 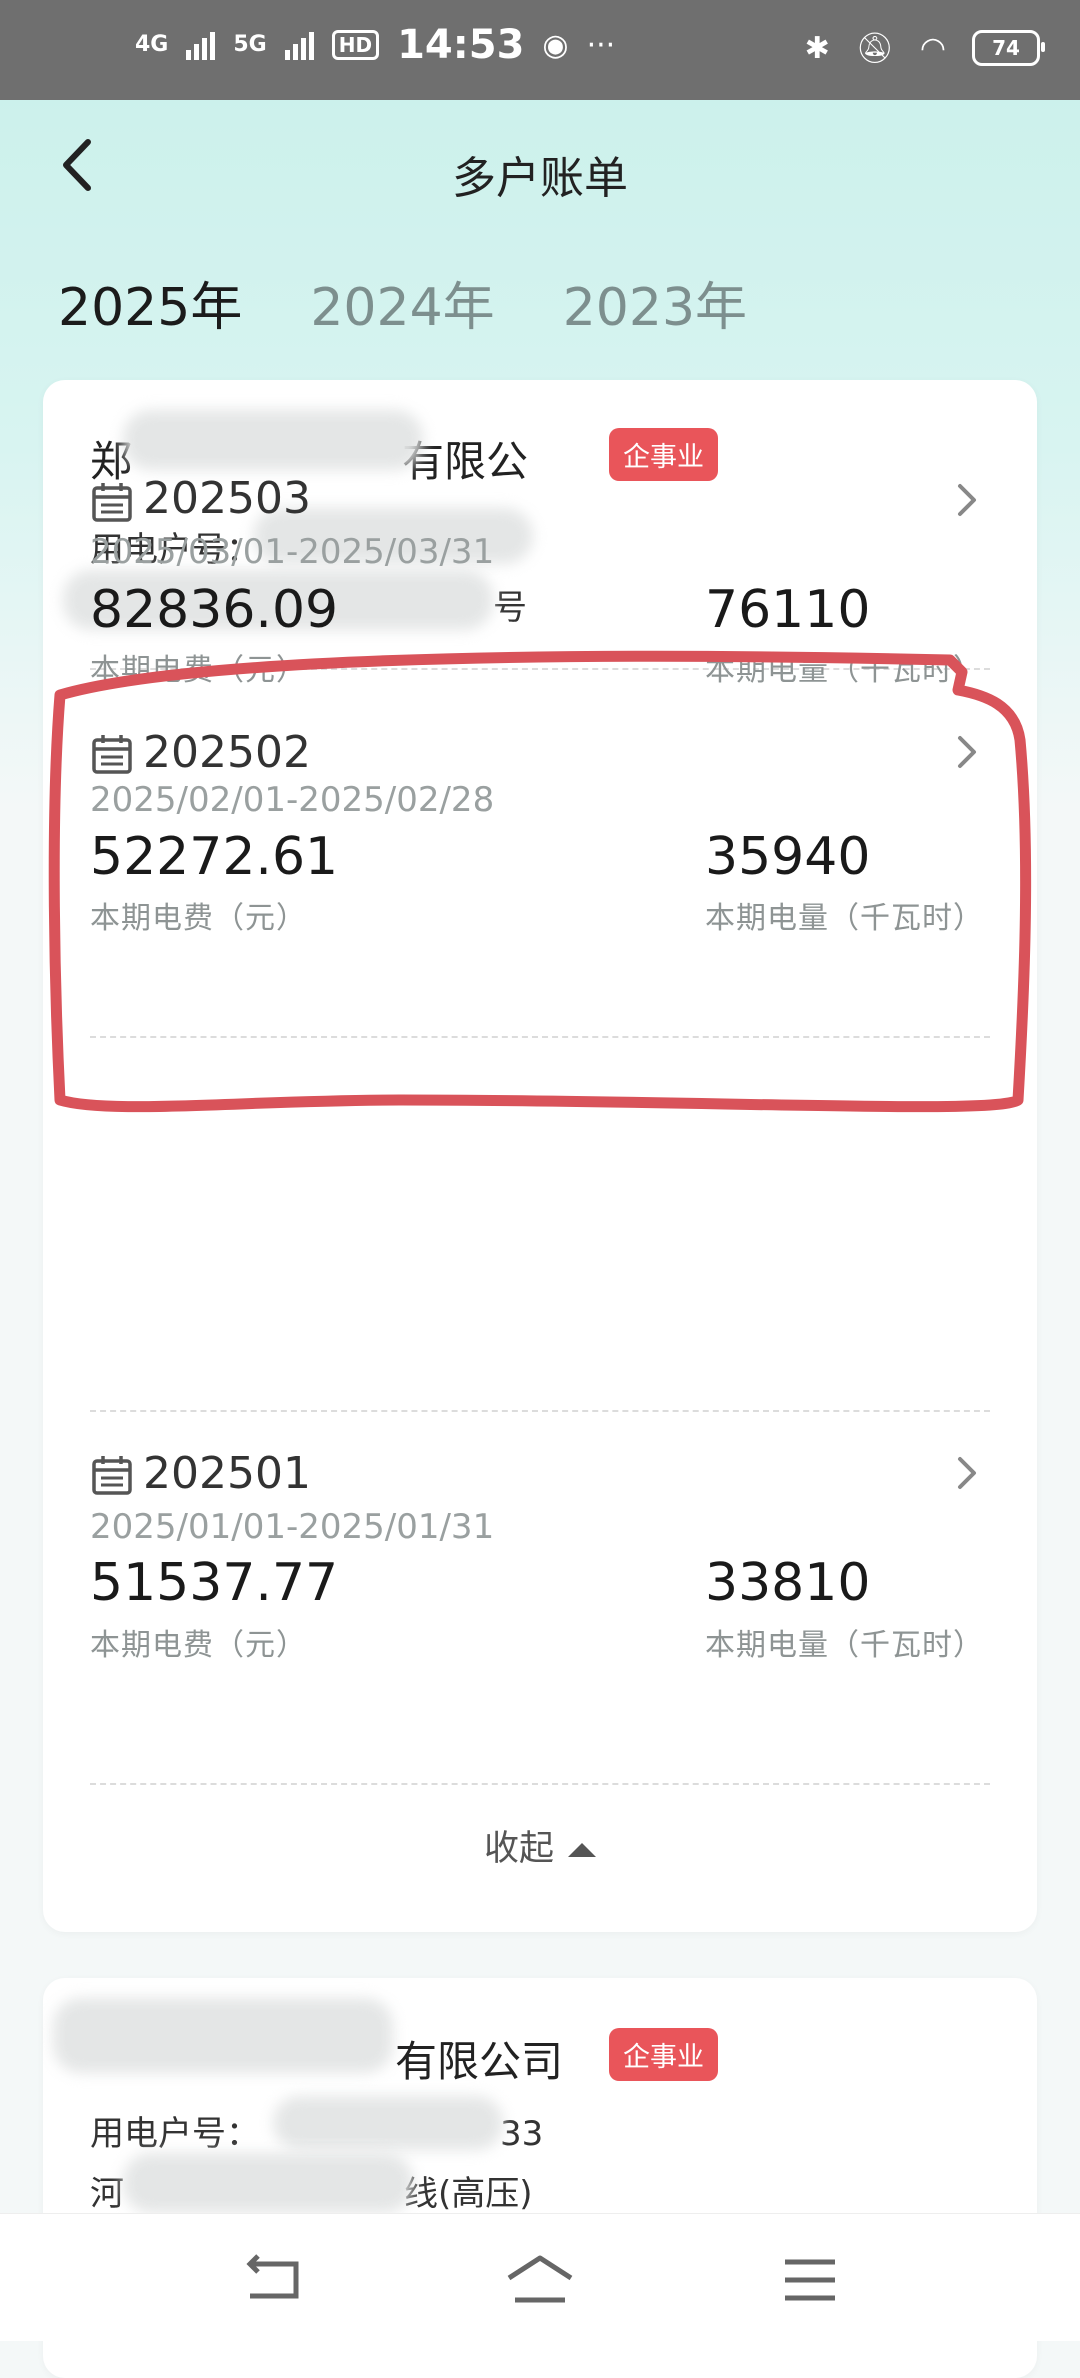 I want to click on bill-fee-value: 51537.77, so click(x=214, y=1583).